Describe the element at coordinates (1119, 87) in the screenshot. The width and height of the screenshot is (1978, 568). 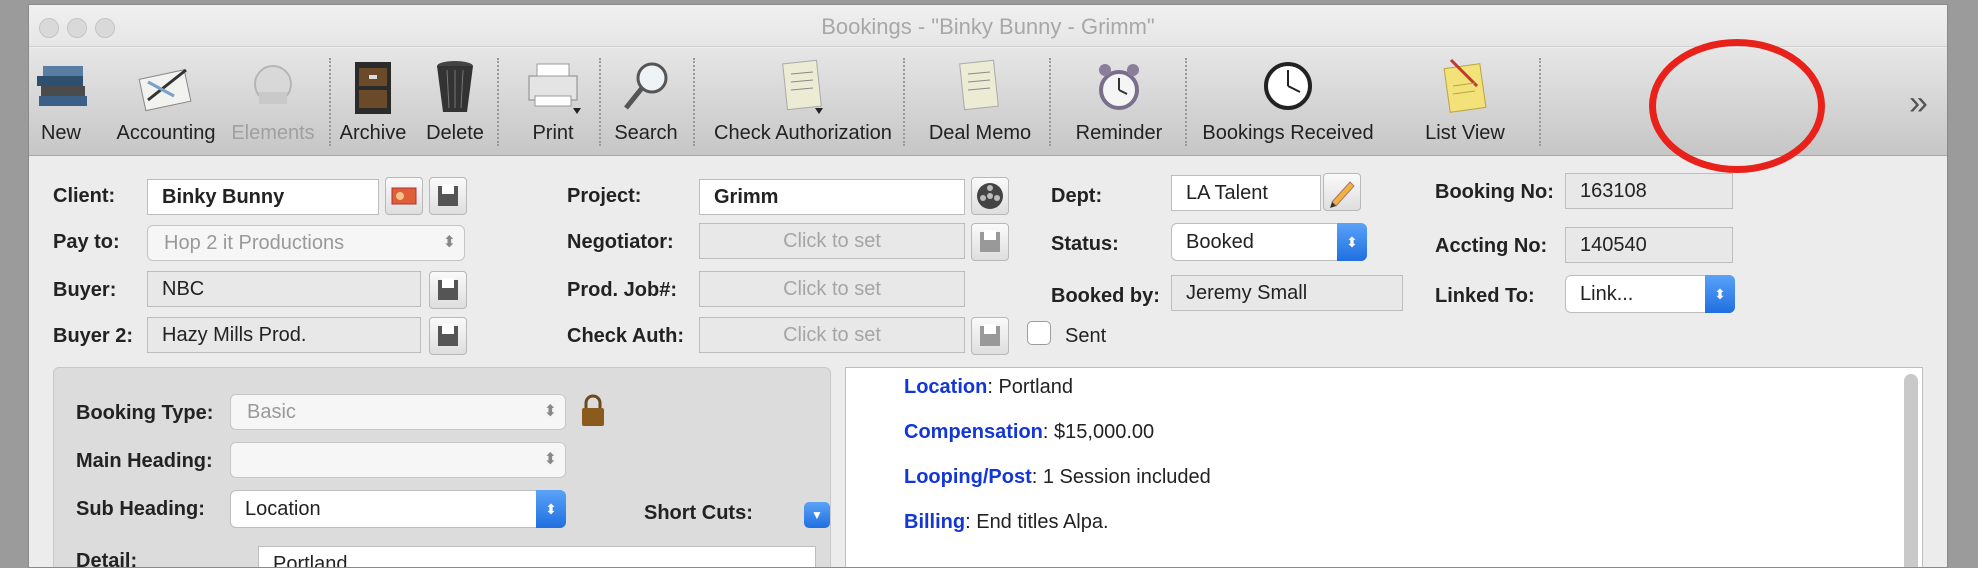
I see `alarm-clock-icon` at that location.